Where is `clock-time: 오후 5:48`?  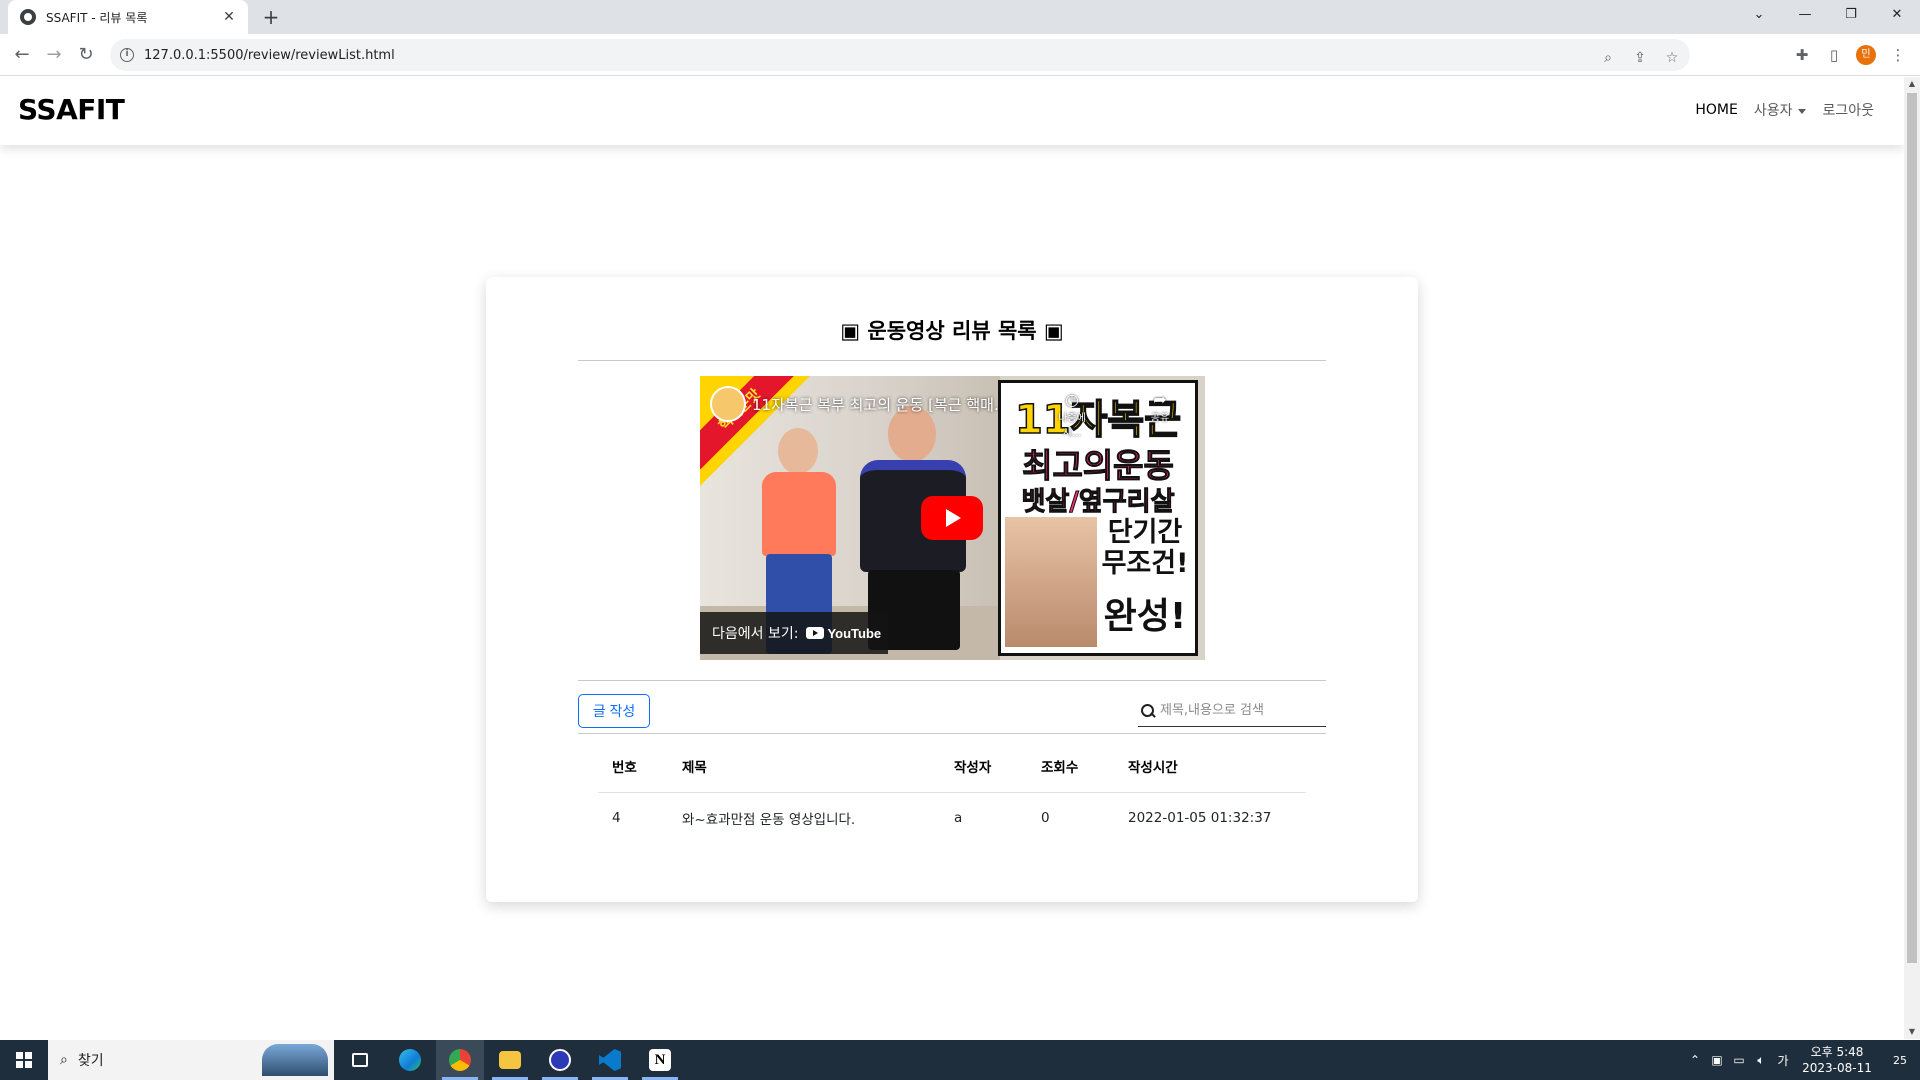
clock-time: 오후 5:48 is located at coordinates (1837, 1052).